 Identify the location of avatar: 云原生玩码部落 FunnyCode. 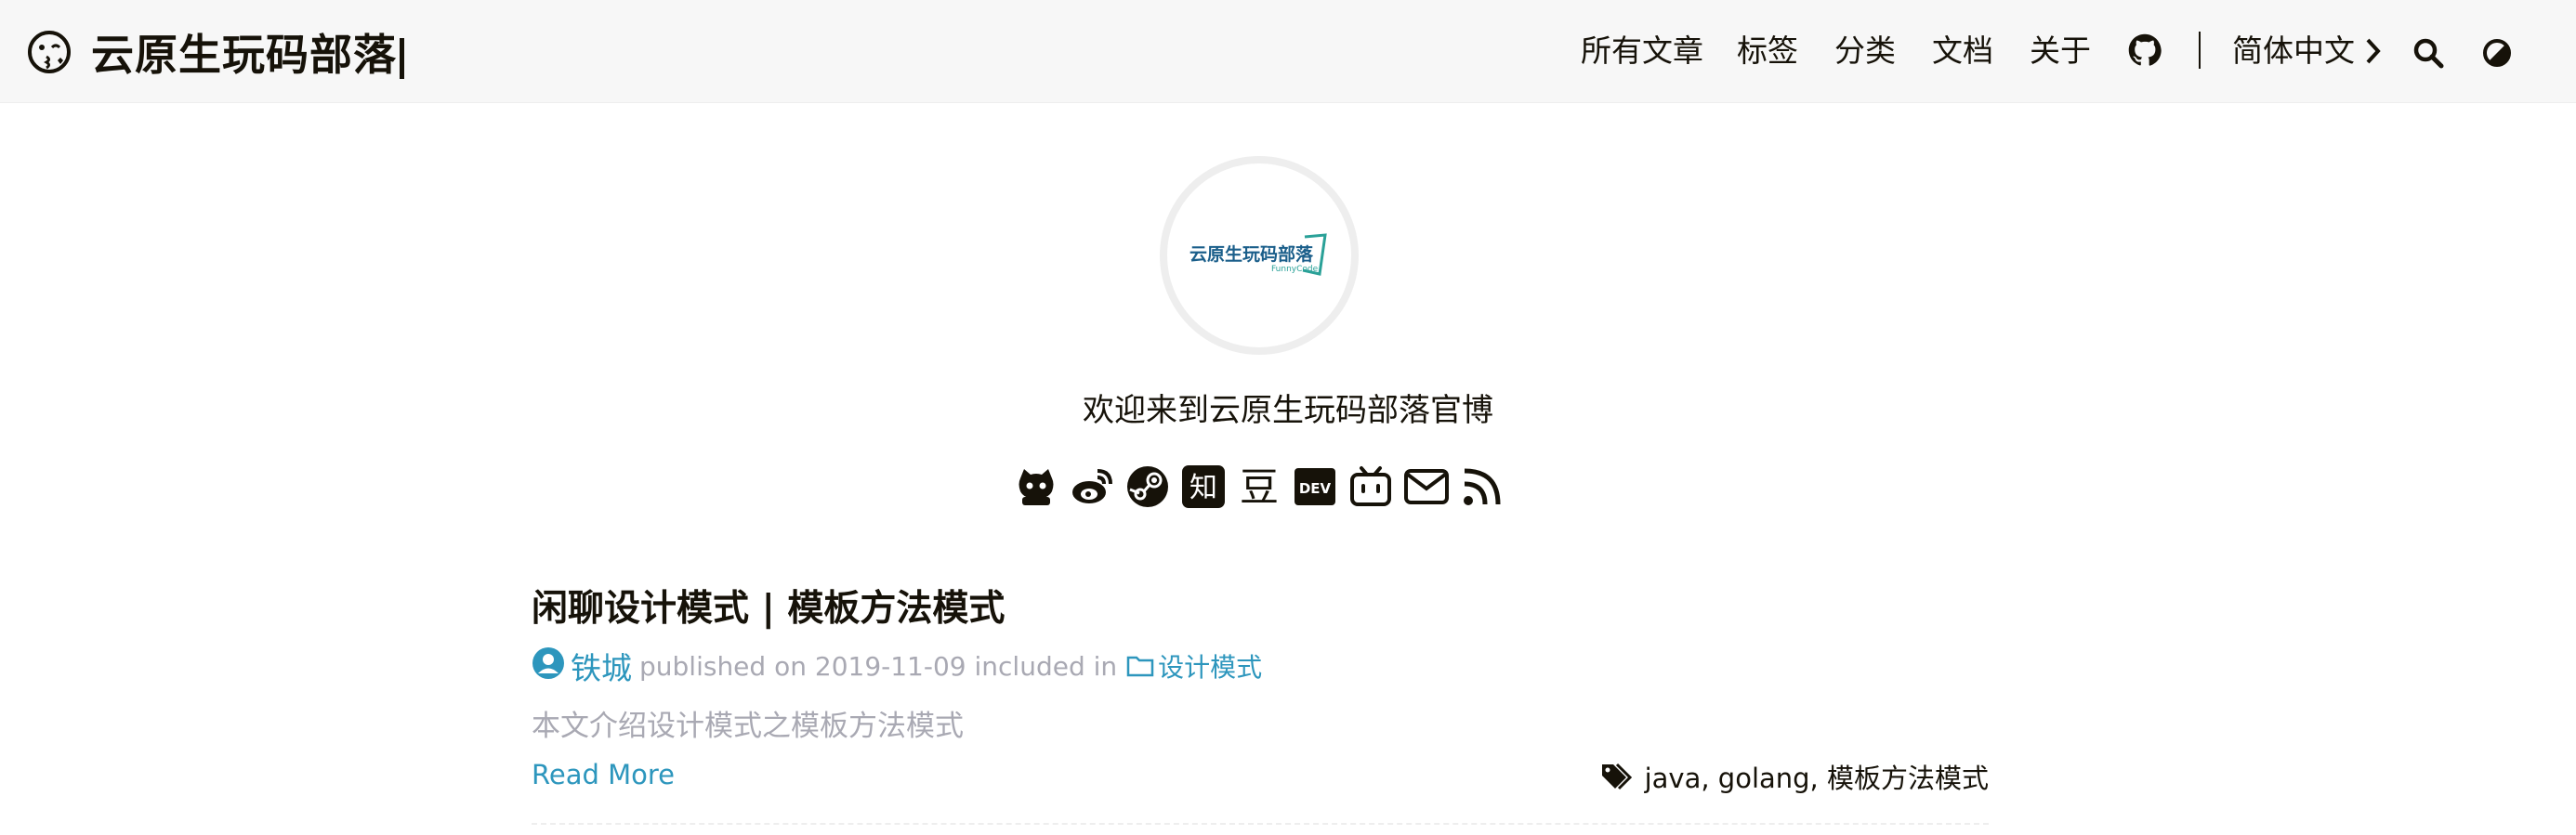
(1259, 255).